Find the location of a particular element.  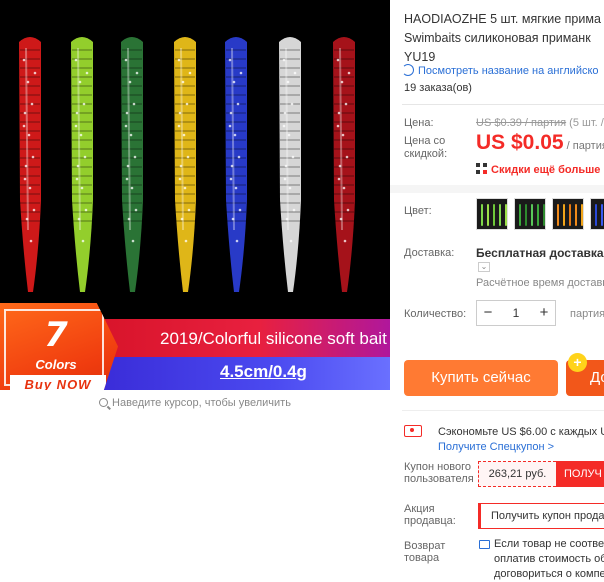

quantity-input: 1 is located at coordinates (516, 313).